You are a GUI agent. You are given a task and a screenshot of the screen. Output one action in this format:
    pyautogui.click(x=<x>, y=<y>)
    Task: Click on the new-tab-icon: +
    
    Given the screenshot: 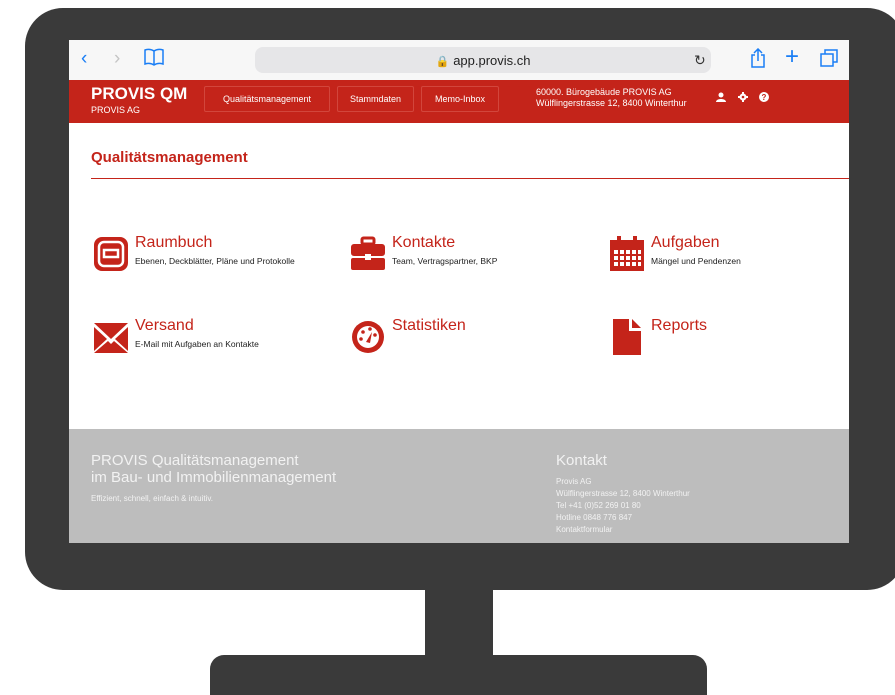 What is the action you would take?
    pyautogui.click(x=792, y=57)
    